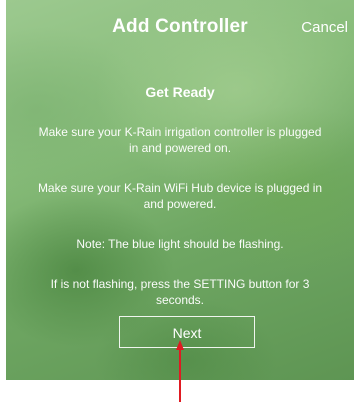  What do you see at coordinates (180, 28) in the screenshot?
I see `header-bar: Add Controller Cancel` at bounding box center [180, 28].